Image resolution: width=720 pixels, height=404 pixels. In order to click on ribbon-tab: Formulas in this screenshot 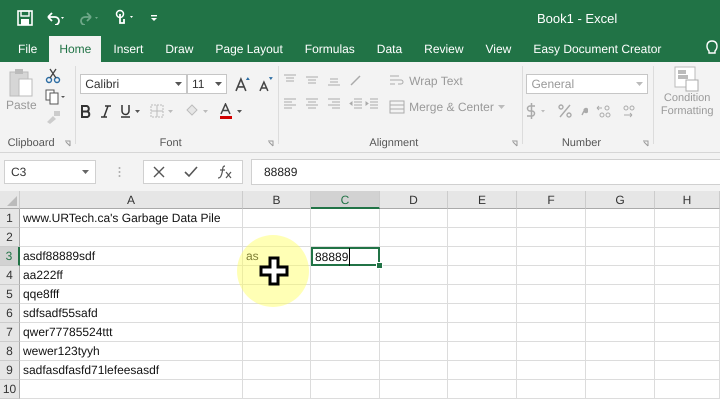, I will do `click(329, 49)`.